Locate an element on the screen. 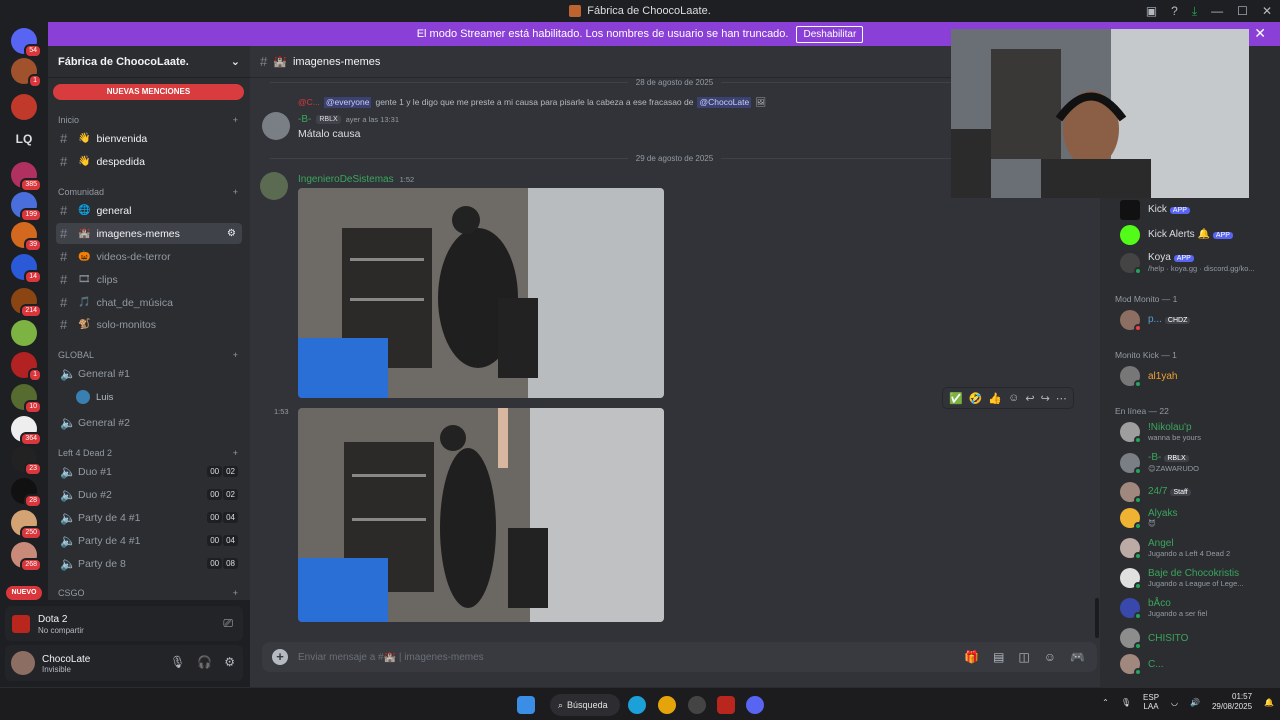  scrollbar is located at coordinates (1097, 618).